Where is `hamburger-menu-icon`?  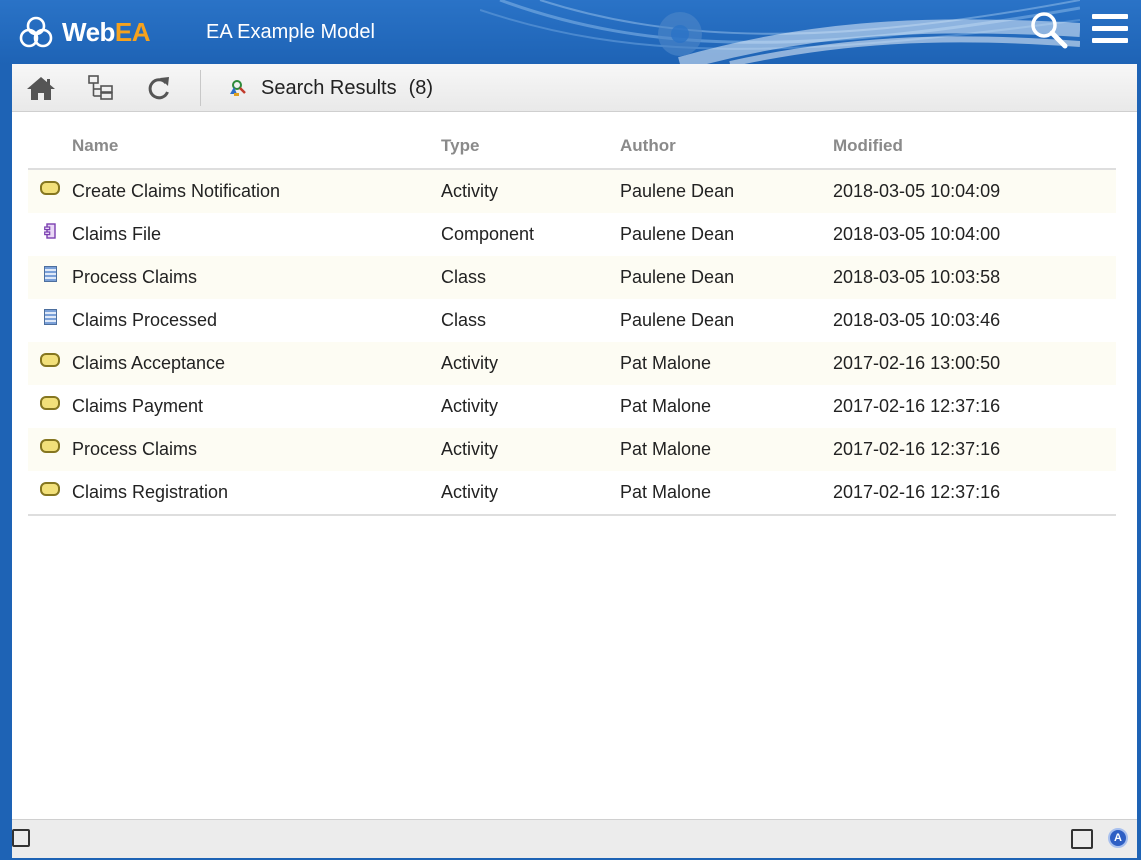
hamburger-menu-icon is located at coordinates (1110, 30).